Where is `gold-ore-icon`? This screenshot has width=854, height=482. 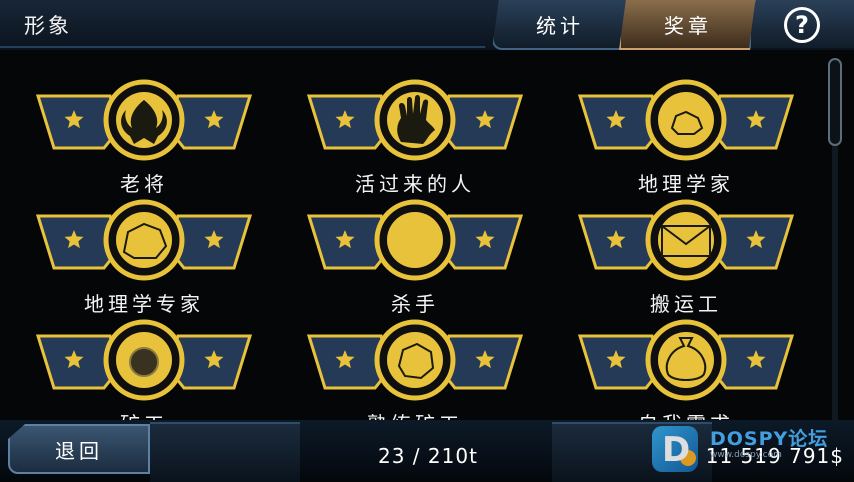
gold-ore-icon is located at coordinates (416, 361).